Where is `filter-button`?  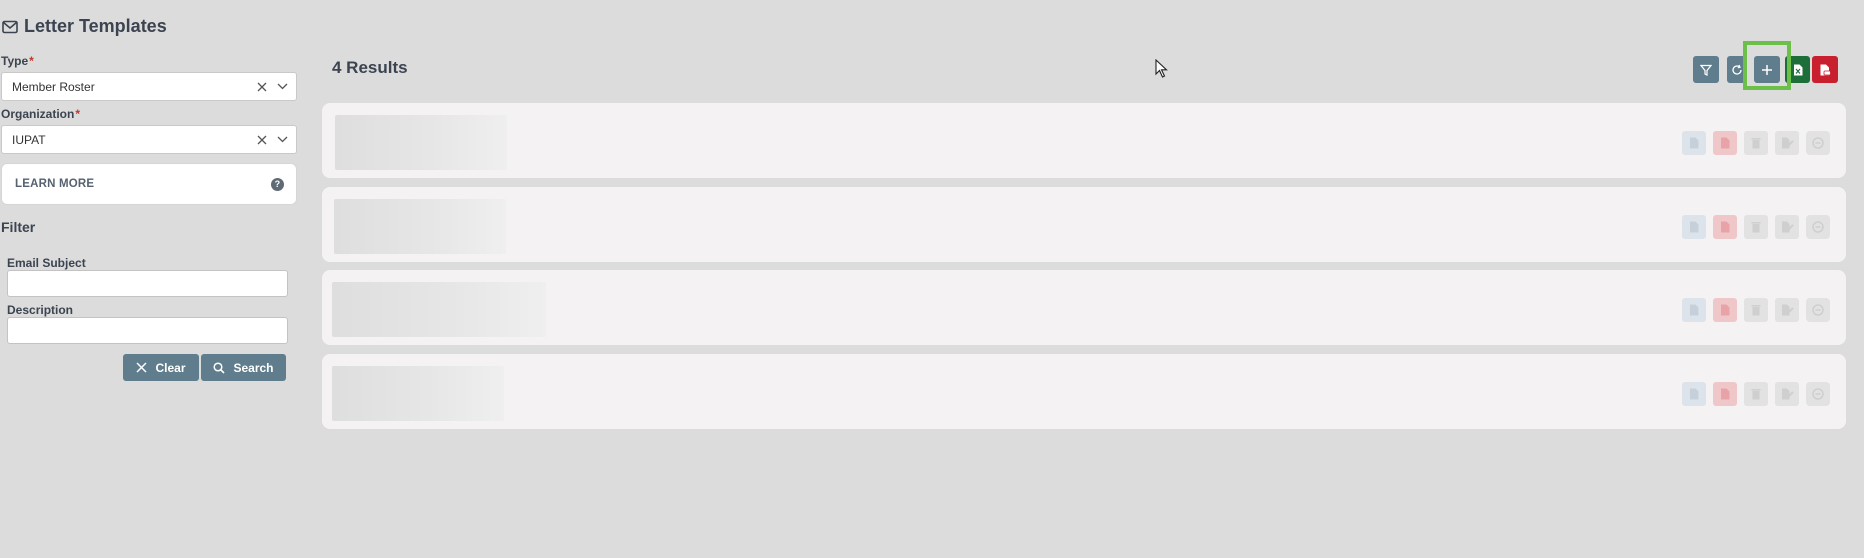 filter-button is located at coordinates (1706, 69).